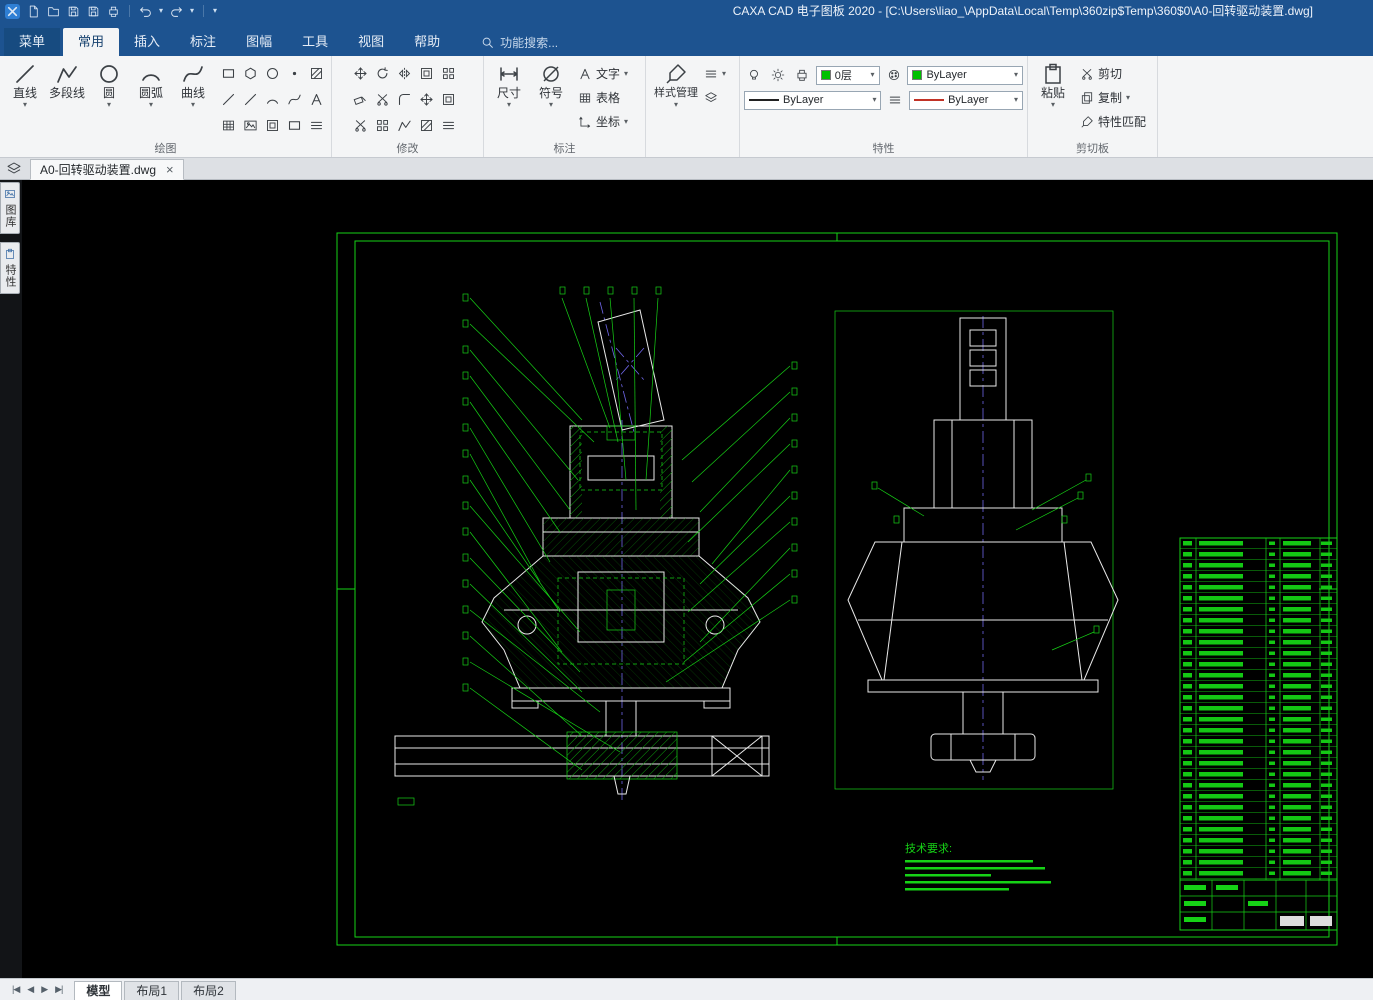  What do you see at coordinates (676, 84) in the screenshot?
I see `style-manager-button: 样式管理 ▾` at bounding box center [676, 84].